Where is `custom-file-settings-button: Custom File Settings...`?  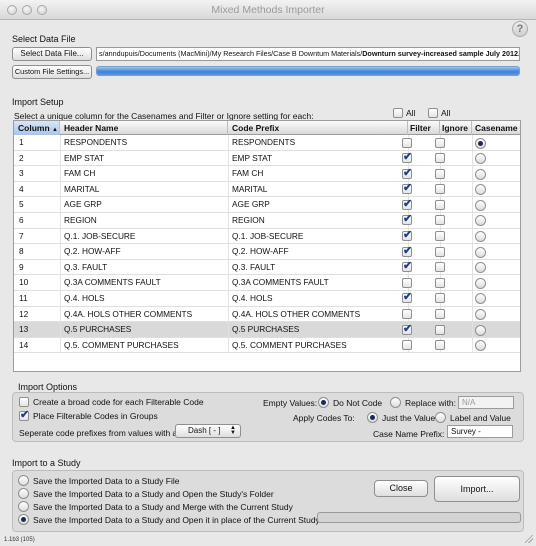 custom-file-settings-button: Custom File Settings... is located at coordinates (52, 72).